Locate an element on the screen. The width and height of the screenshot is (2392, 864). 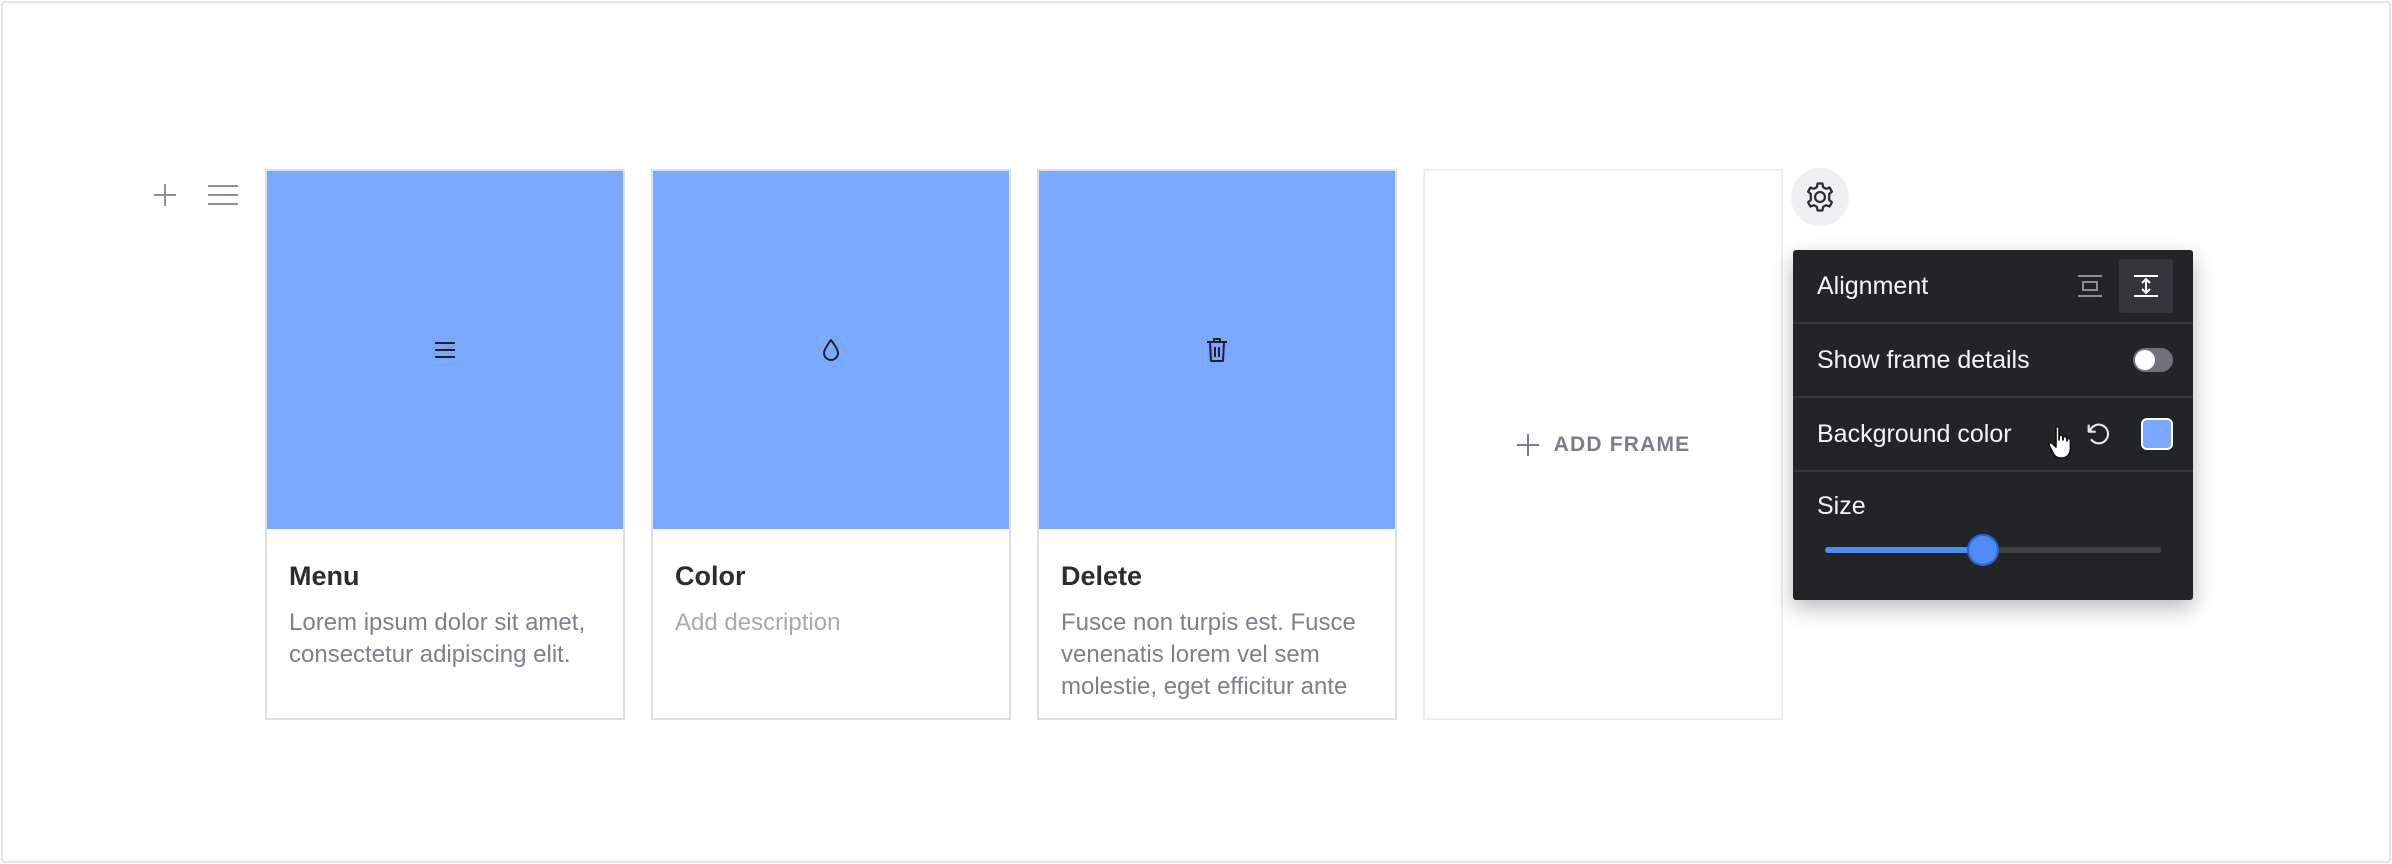
size-row: Size is located at coordinates (1993, 519).